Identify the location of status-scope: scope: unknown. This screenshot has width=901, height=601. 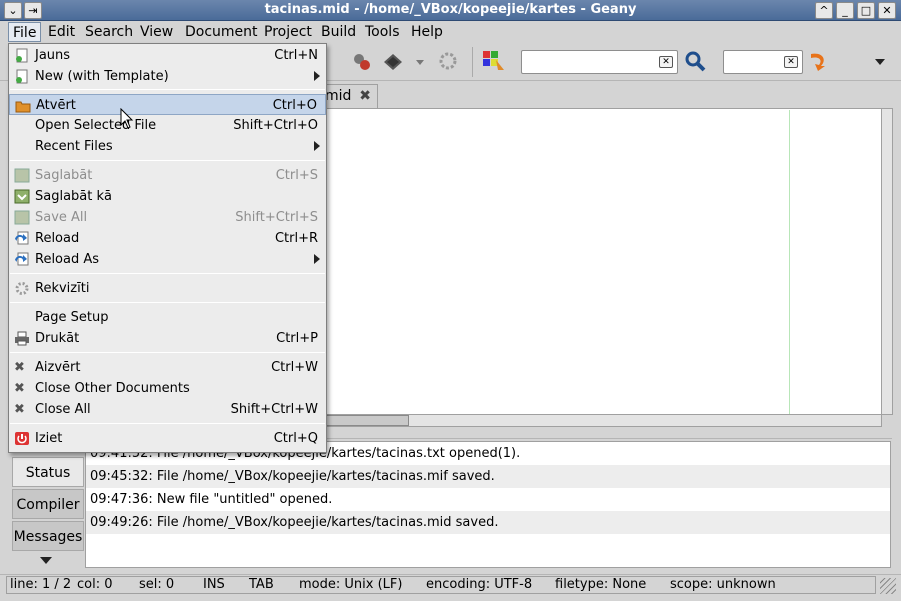
(723, 584).